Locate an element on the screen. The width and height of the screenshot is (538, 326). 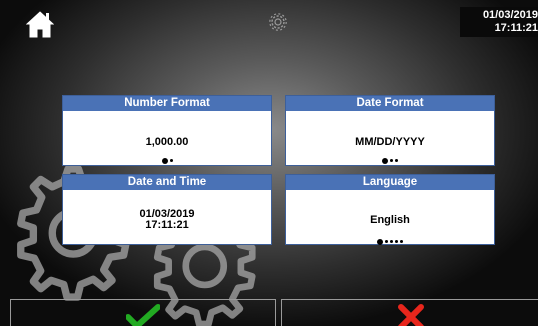
header-date: 01/03/2019 is located at coordinates (510, 15).